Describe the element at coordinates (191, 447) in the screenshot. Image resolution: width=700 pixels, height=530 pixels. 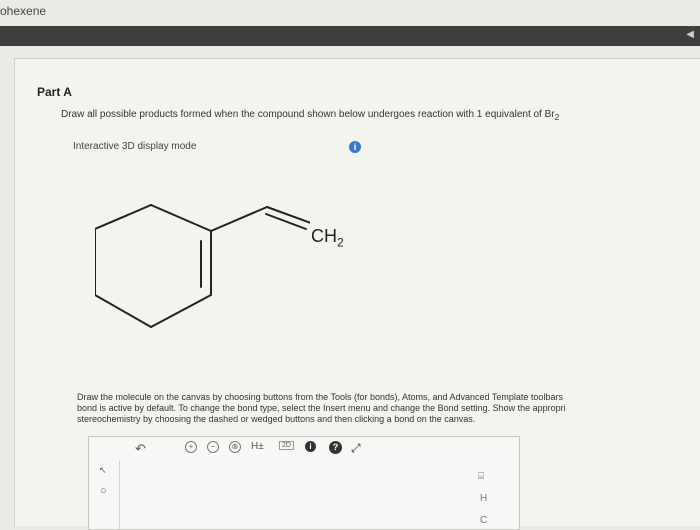
I see `zoom-in-icon: +` at that location.